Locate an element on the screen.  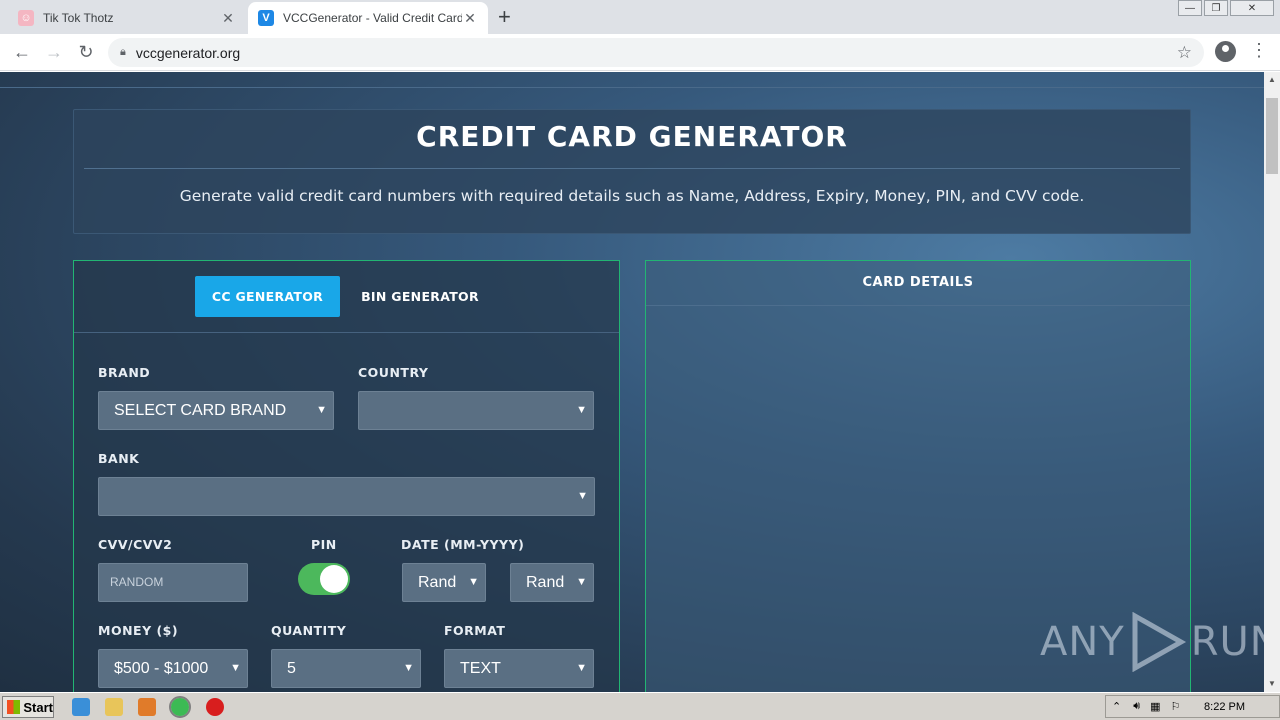
clock: 8:22 PM is located at coordinates (1224, 706).